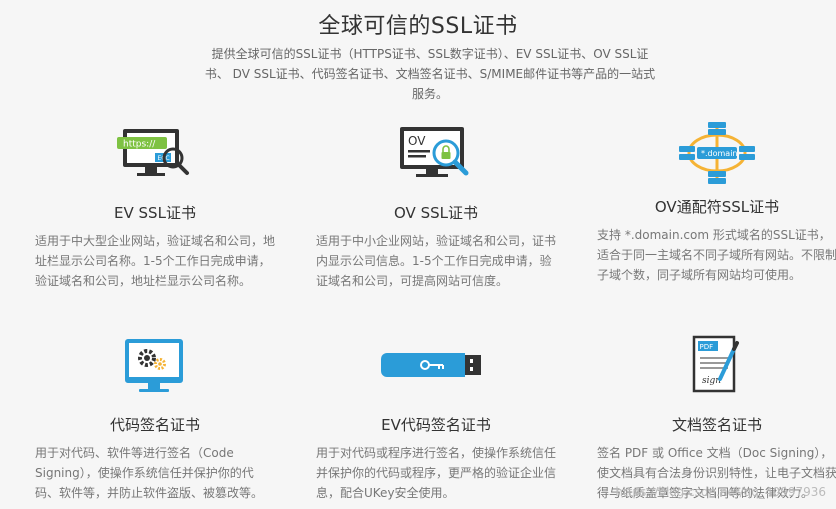  I want to click on watermark: https://blog.csdn.net/qq_40997936, so click(720, 492).